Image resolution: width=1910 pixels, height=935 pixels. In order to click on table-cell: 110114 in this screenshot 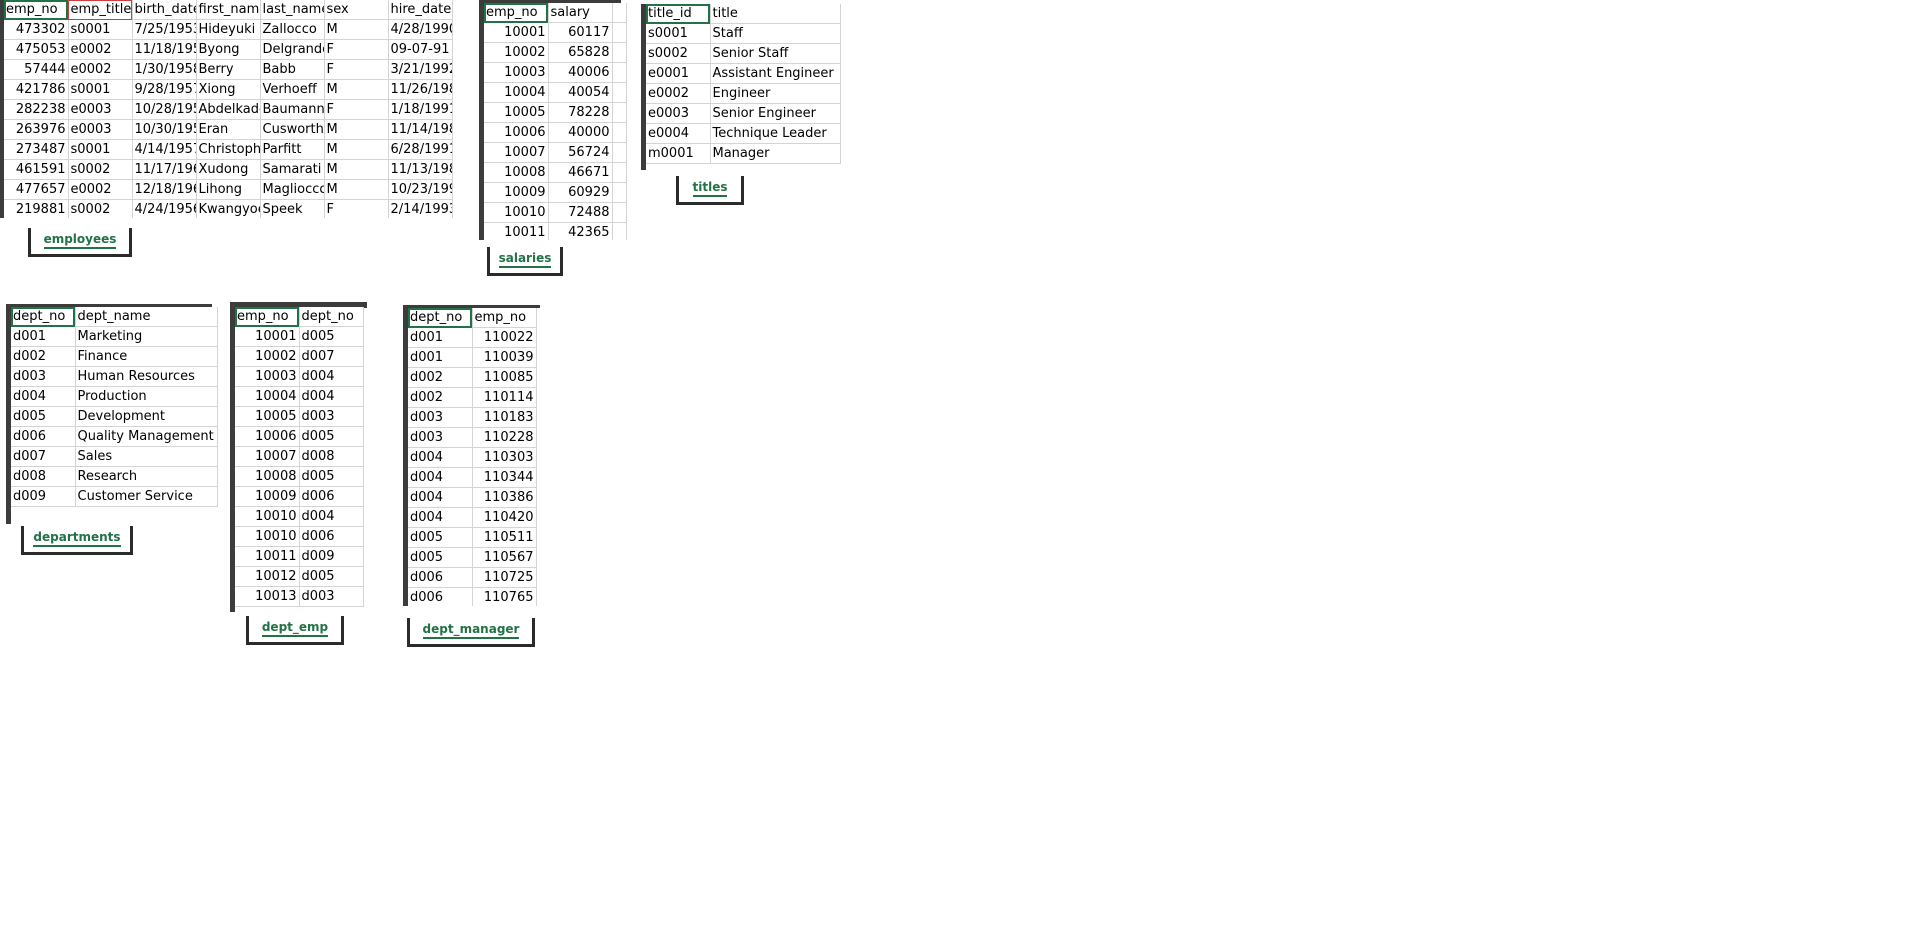, I will do `click(504, 397)`.